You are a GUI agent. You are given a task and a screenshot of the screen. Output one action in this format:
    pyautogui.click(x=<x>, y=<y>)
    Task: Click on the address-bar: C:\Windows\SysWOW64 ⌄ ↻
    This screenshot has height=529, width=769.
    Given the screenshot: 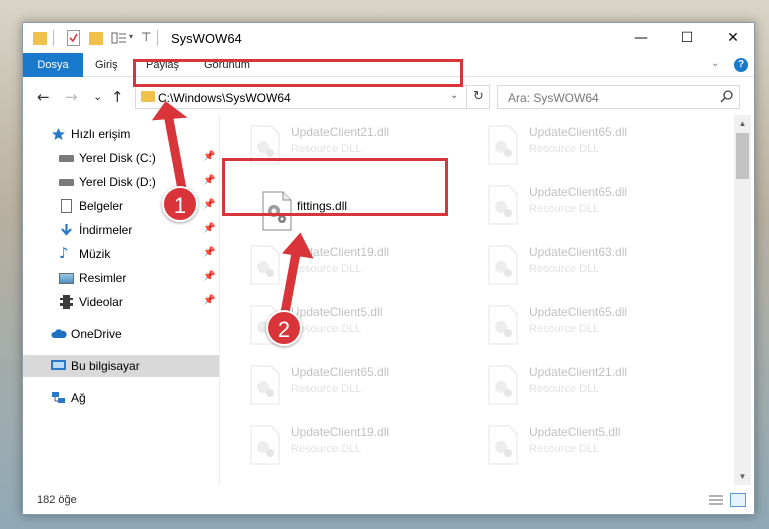 What is the action you would take?
    pyautogui.click(x=312, y=97)
    